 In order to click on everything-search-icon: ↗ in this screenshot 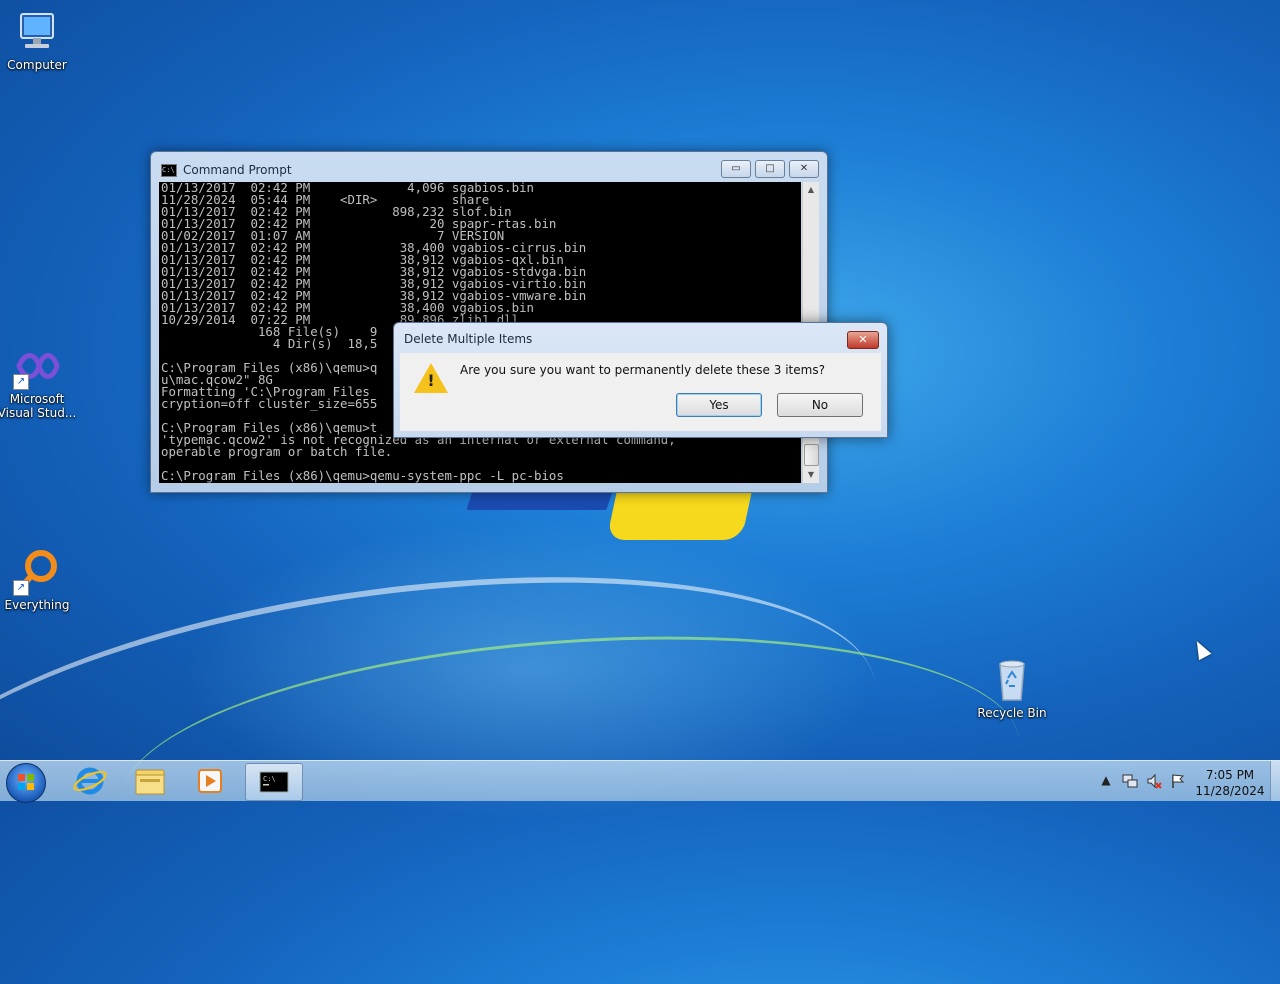, I will do `click(37, 572)`.